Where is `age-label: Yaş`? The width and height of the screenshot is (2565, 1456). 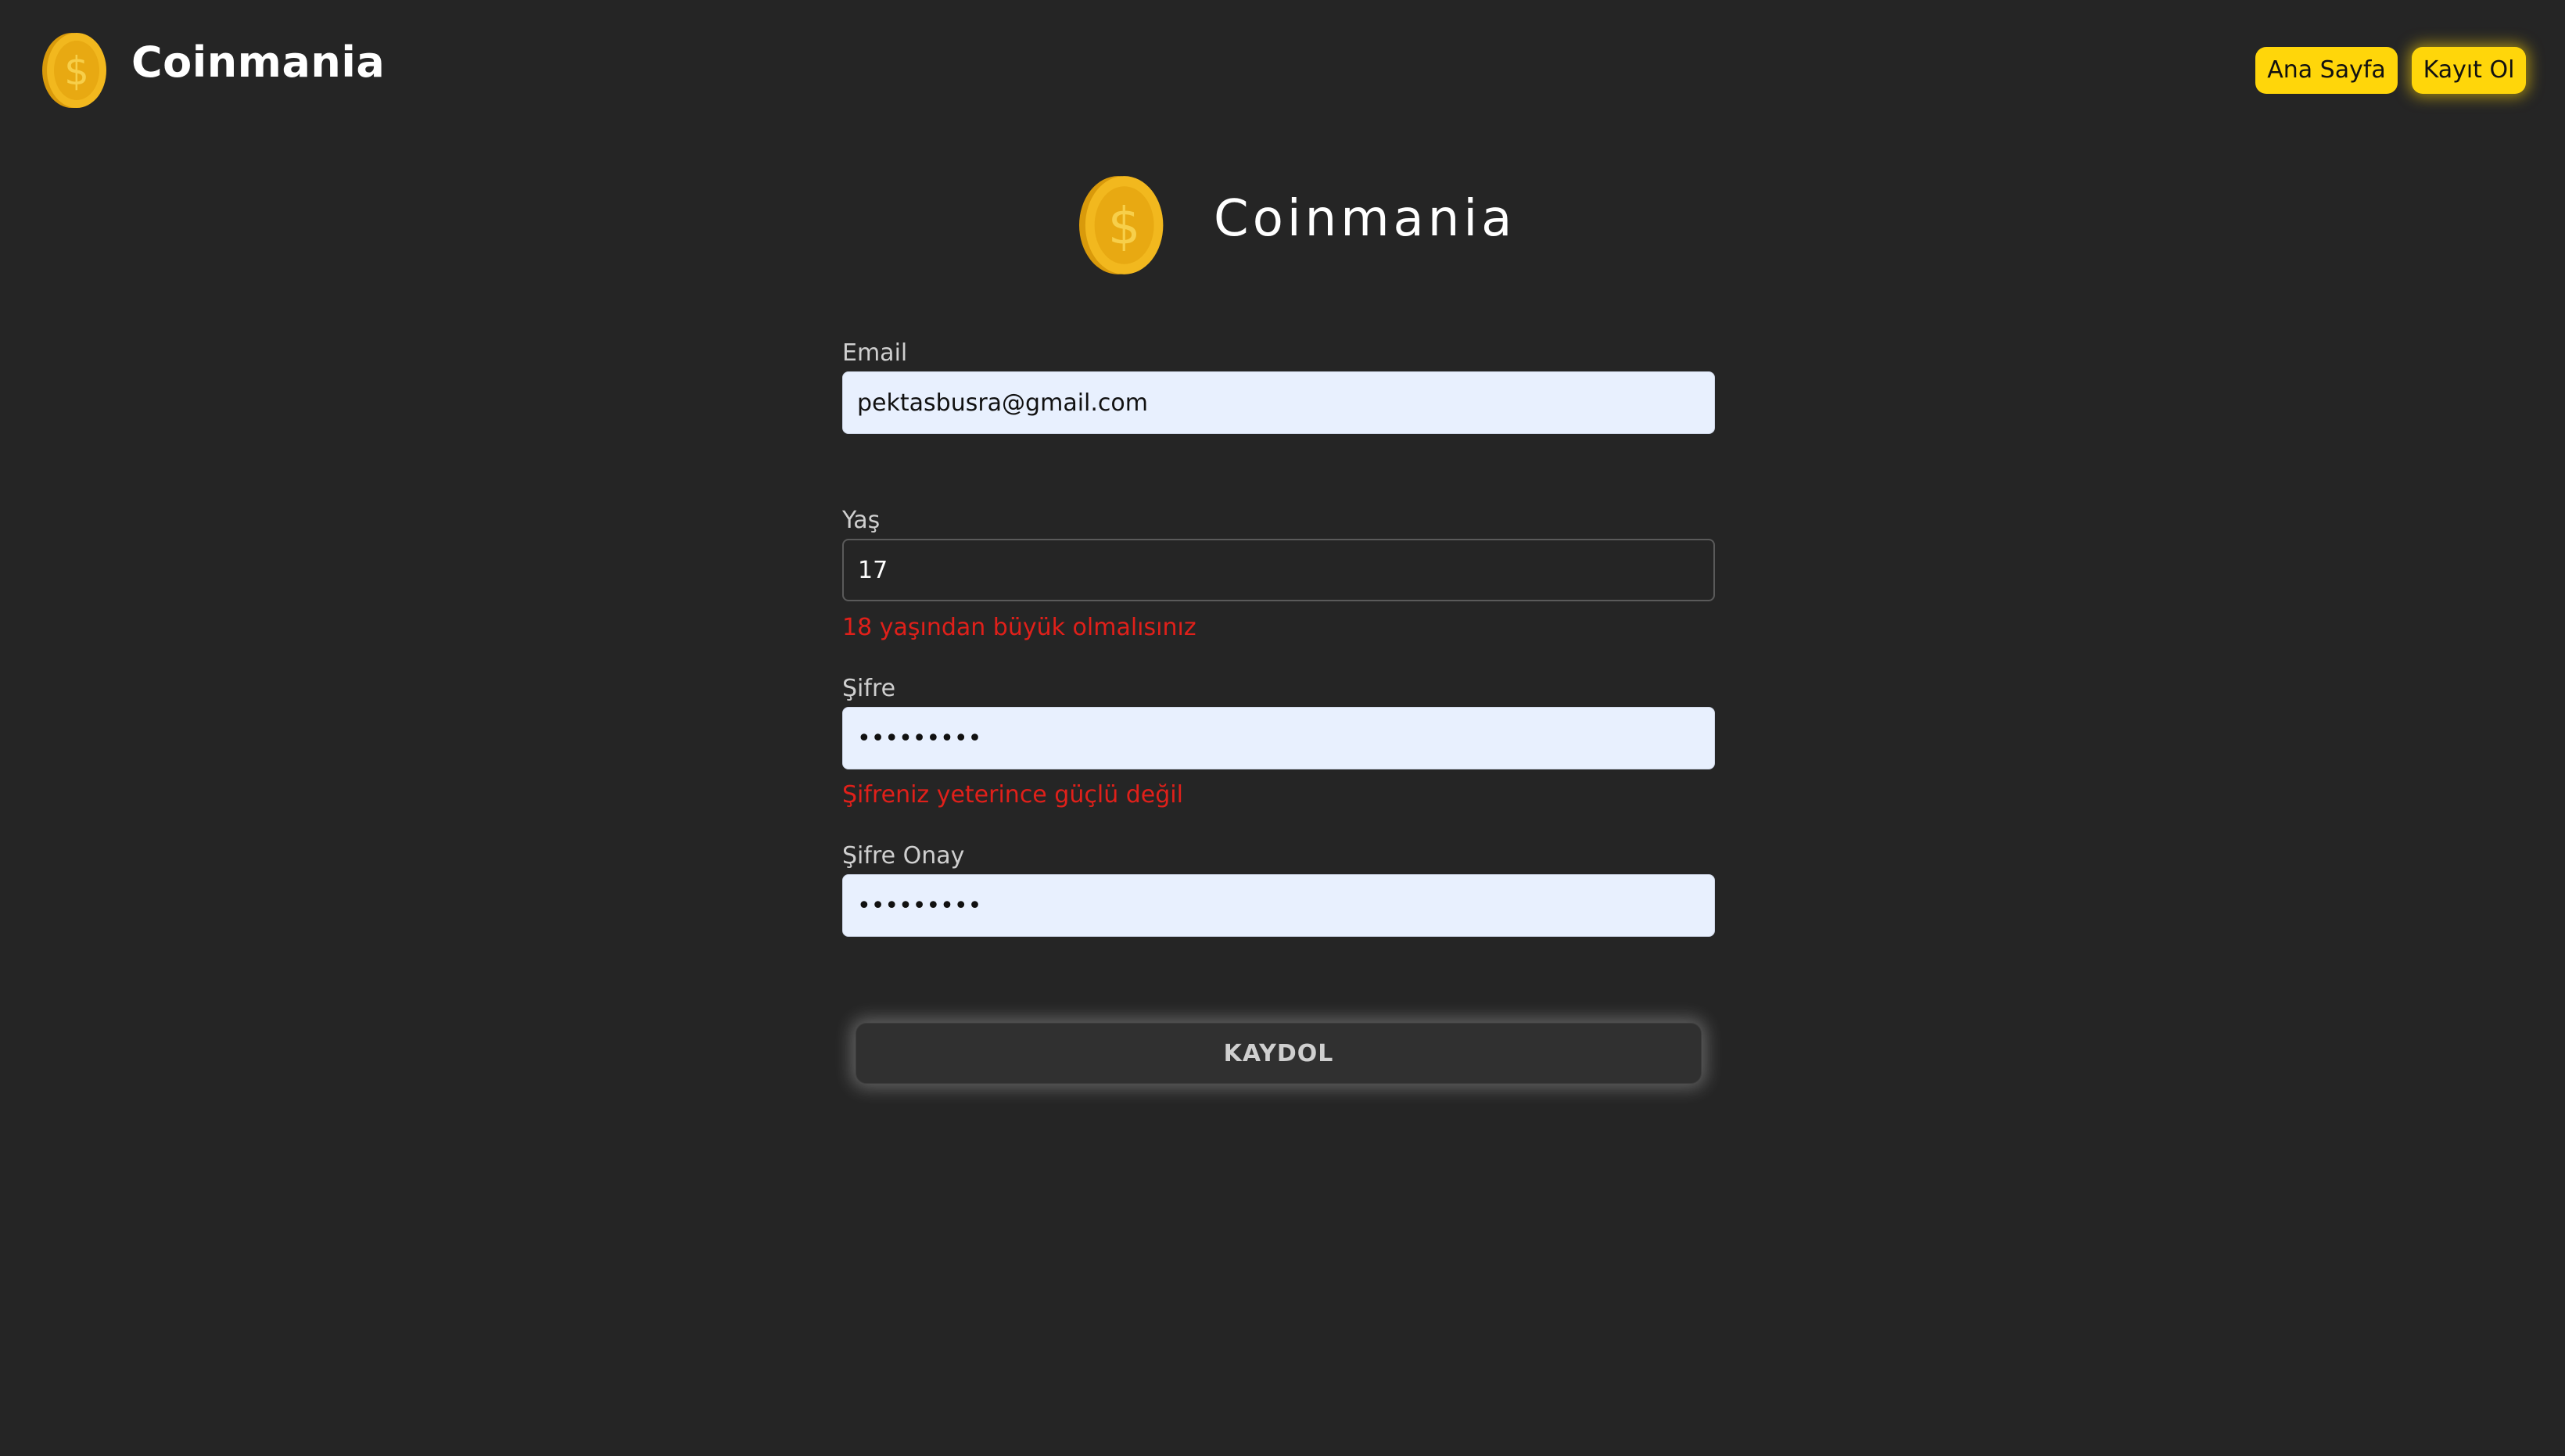
age-label: Yaş is located at coordinates (861, 520).